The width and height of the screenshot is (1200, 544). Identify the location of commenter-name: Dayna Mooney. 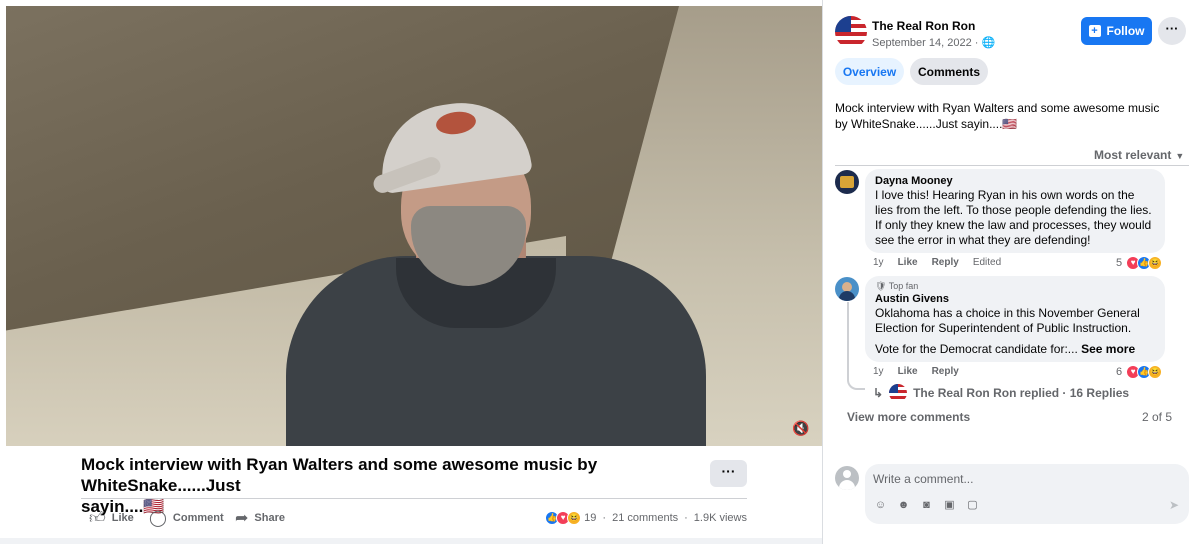
(1015, 181).